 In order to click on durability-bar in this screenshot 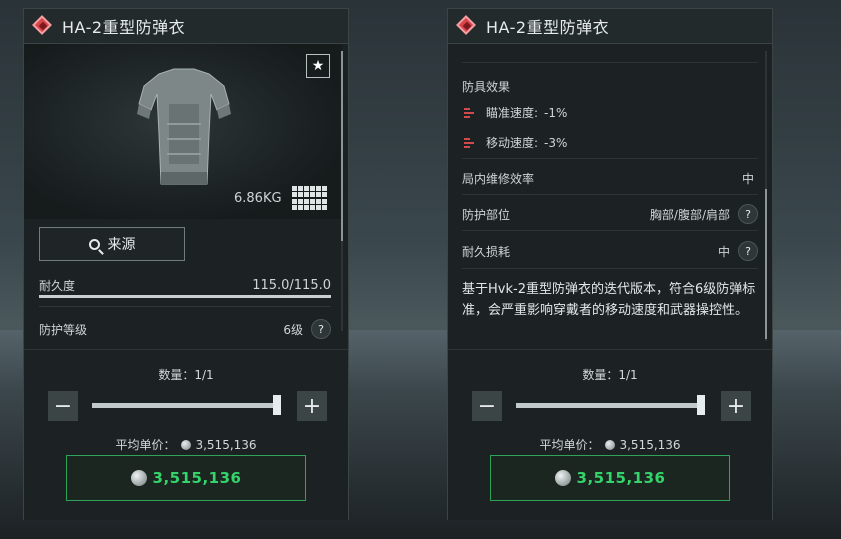, I will do `click(185, 296)`.